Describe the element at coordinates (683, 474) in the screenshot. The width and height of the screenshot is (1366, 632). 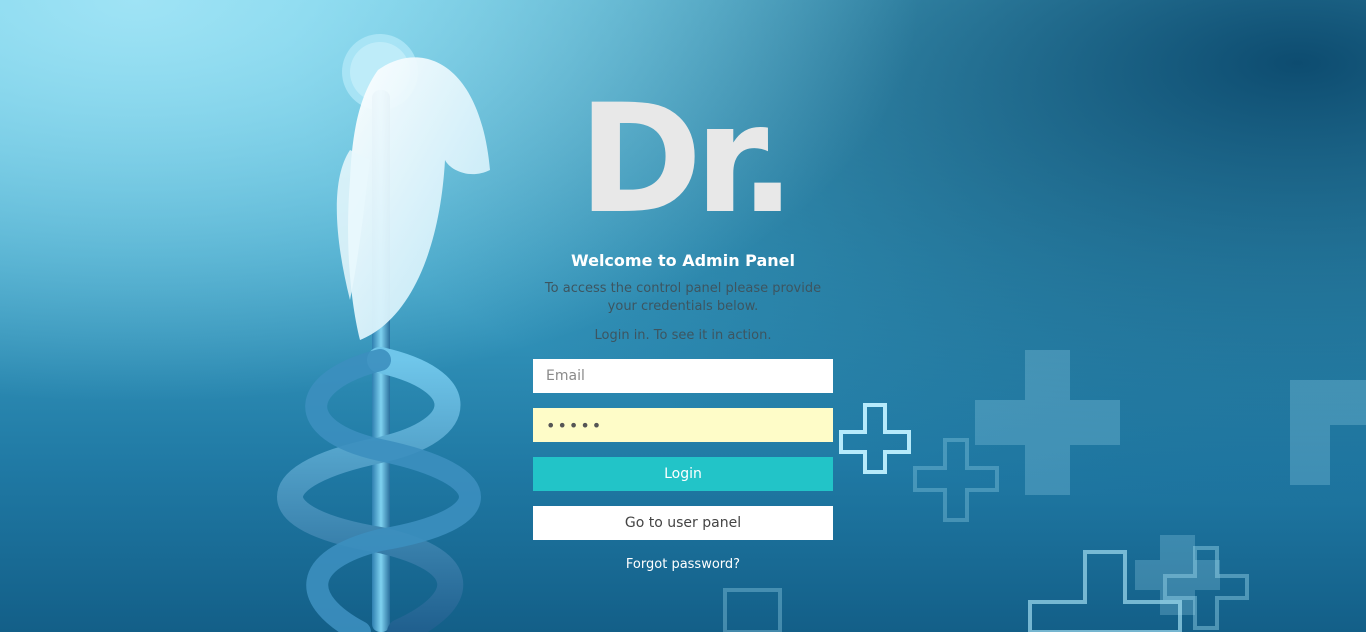
I see `login-button: Login` at that location.